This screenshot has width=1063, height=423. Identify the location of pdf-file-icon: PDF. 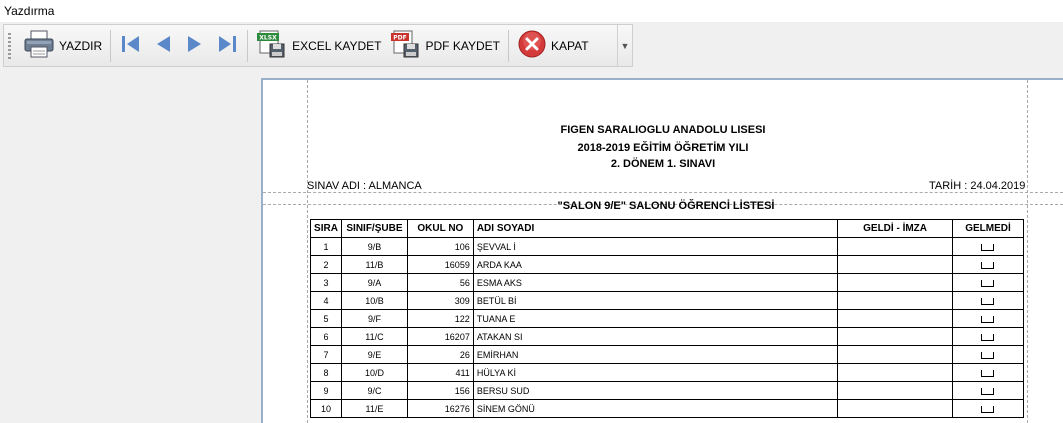
(406, 45).